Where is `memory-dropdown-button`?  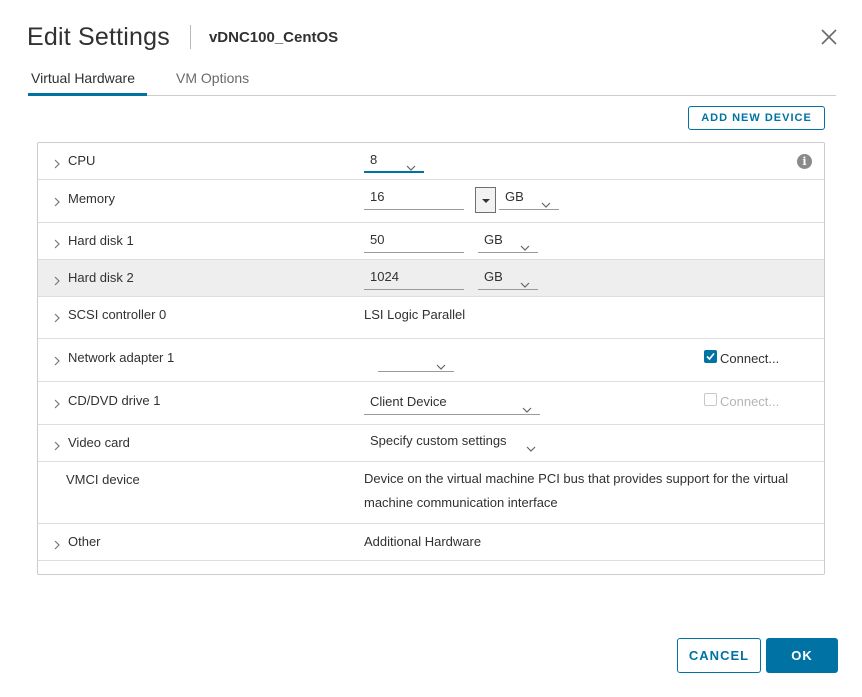
memory-dropdown-button is located at coordinates (485, 200).